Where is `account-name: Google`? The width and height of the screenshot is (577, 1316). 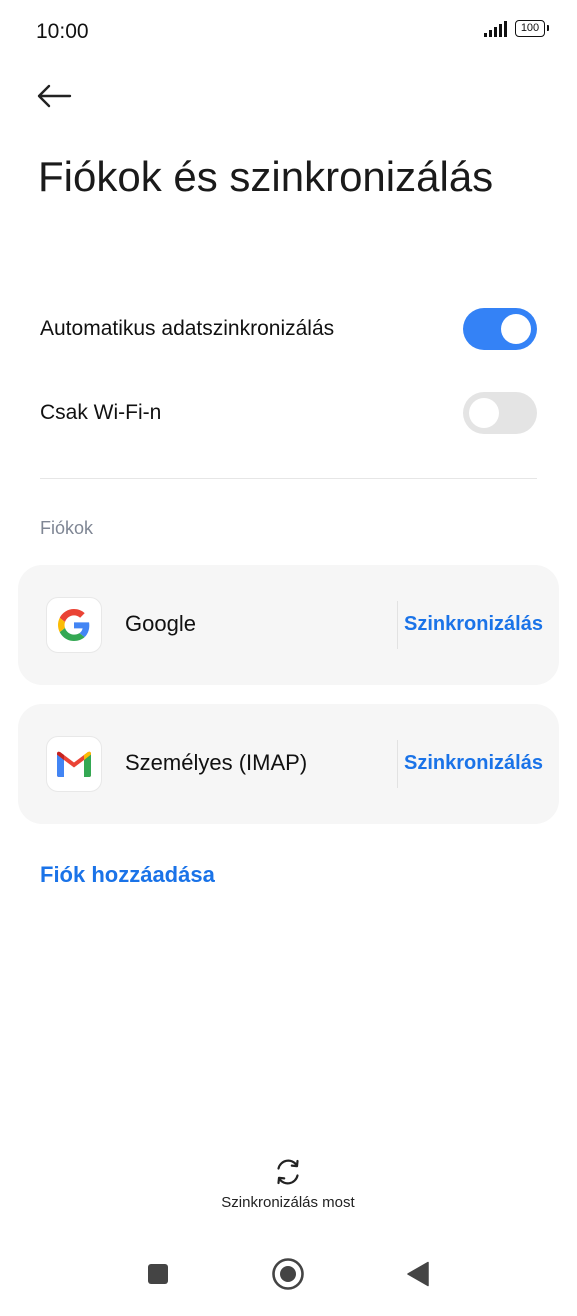 account-name: Google is located at coordinates (160, 623).